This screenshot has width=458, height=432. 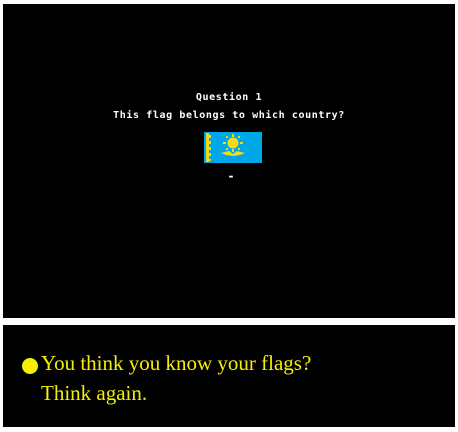 I want to click on caption-line-1: You think you know your flags?, so click(x=176, y=363).